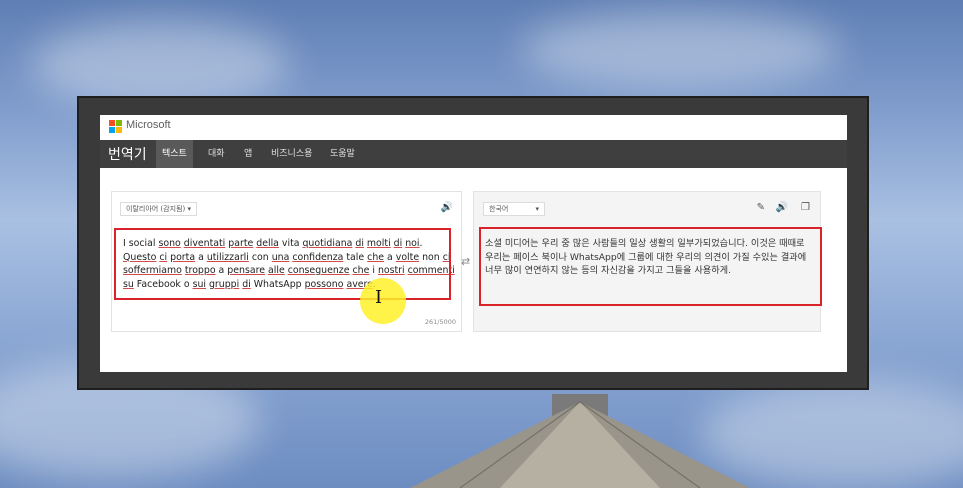 This screenshot has width=963, height=488. Describe the element at coordinates (342, 154) in the screenshot. I see `tab-help: 도움말` at that location.